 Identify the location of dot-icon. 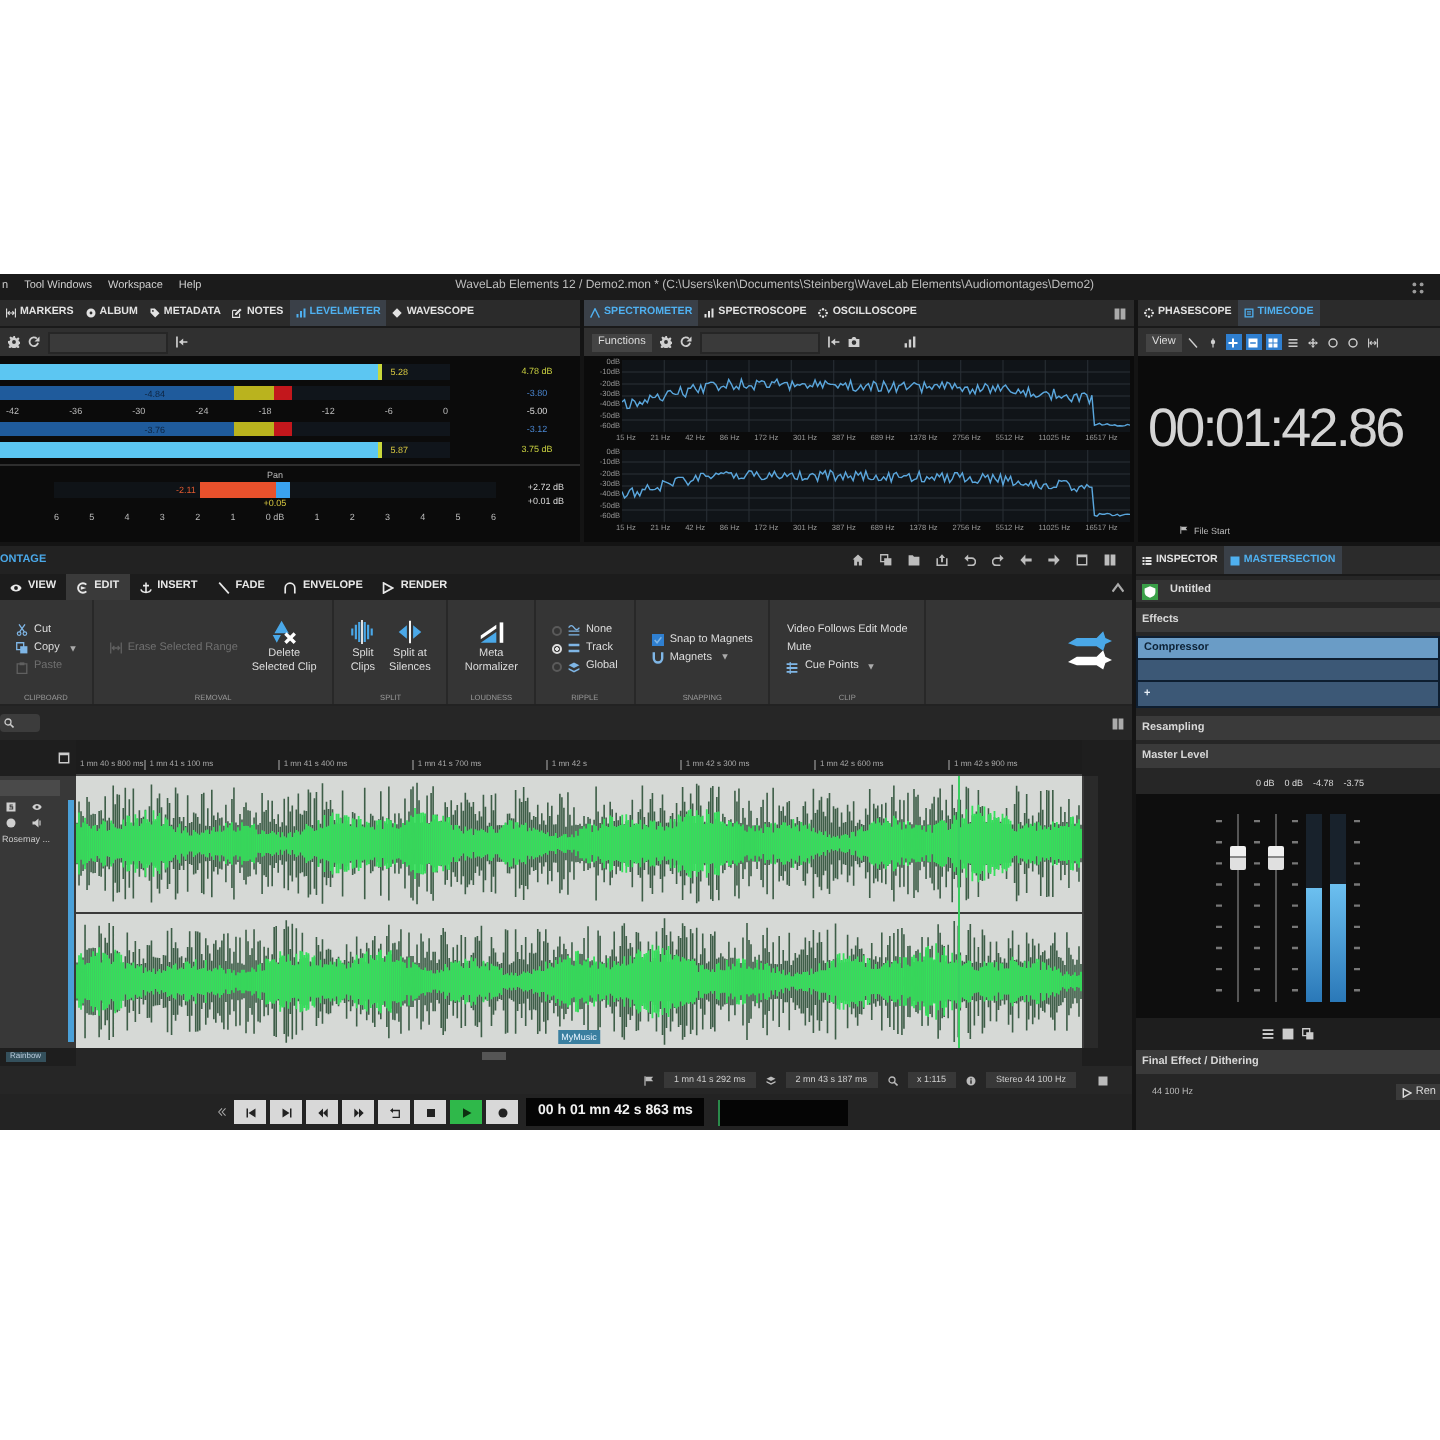
(11, 823).